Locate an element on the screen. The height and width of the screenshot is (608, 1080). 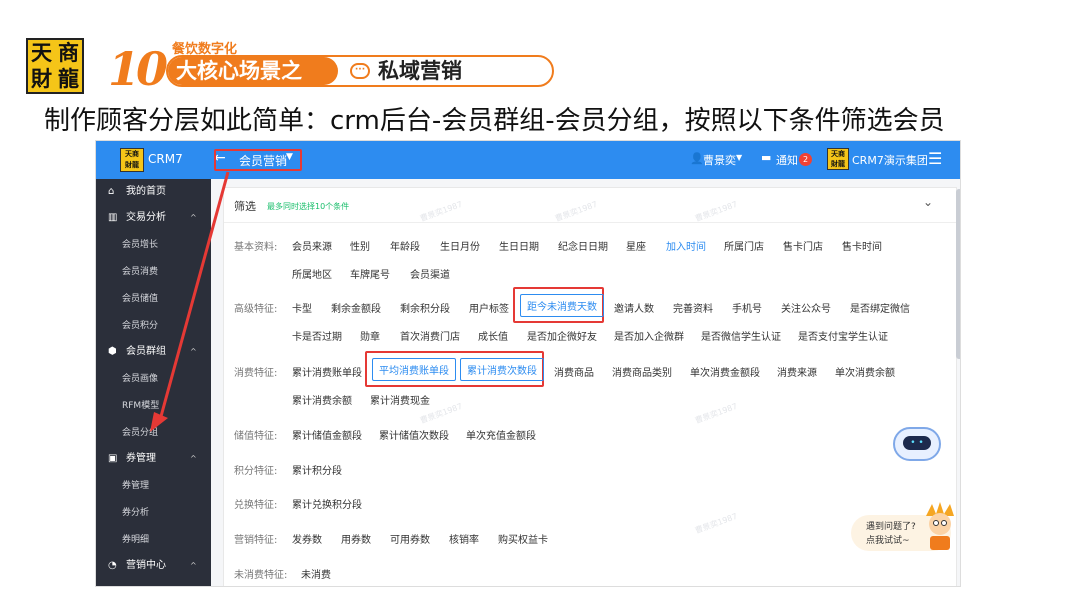
filter-tag: 所属地区 is located at coordinates (312, 273).